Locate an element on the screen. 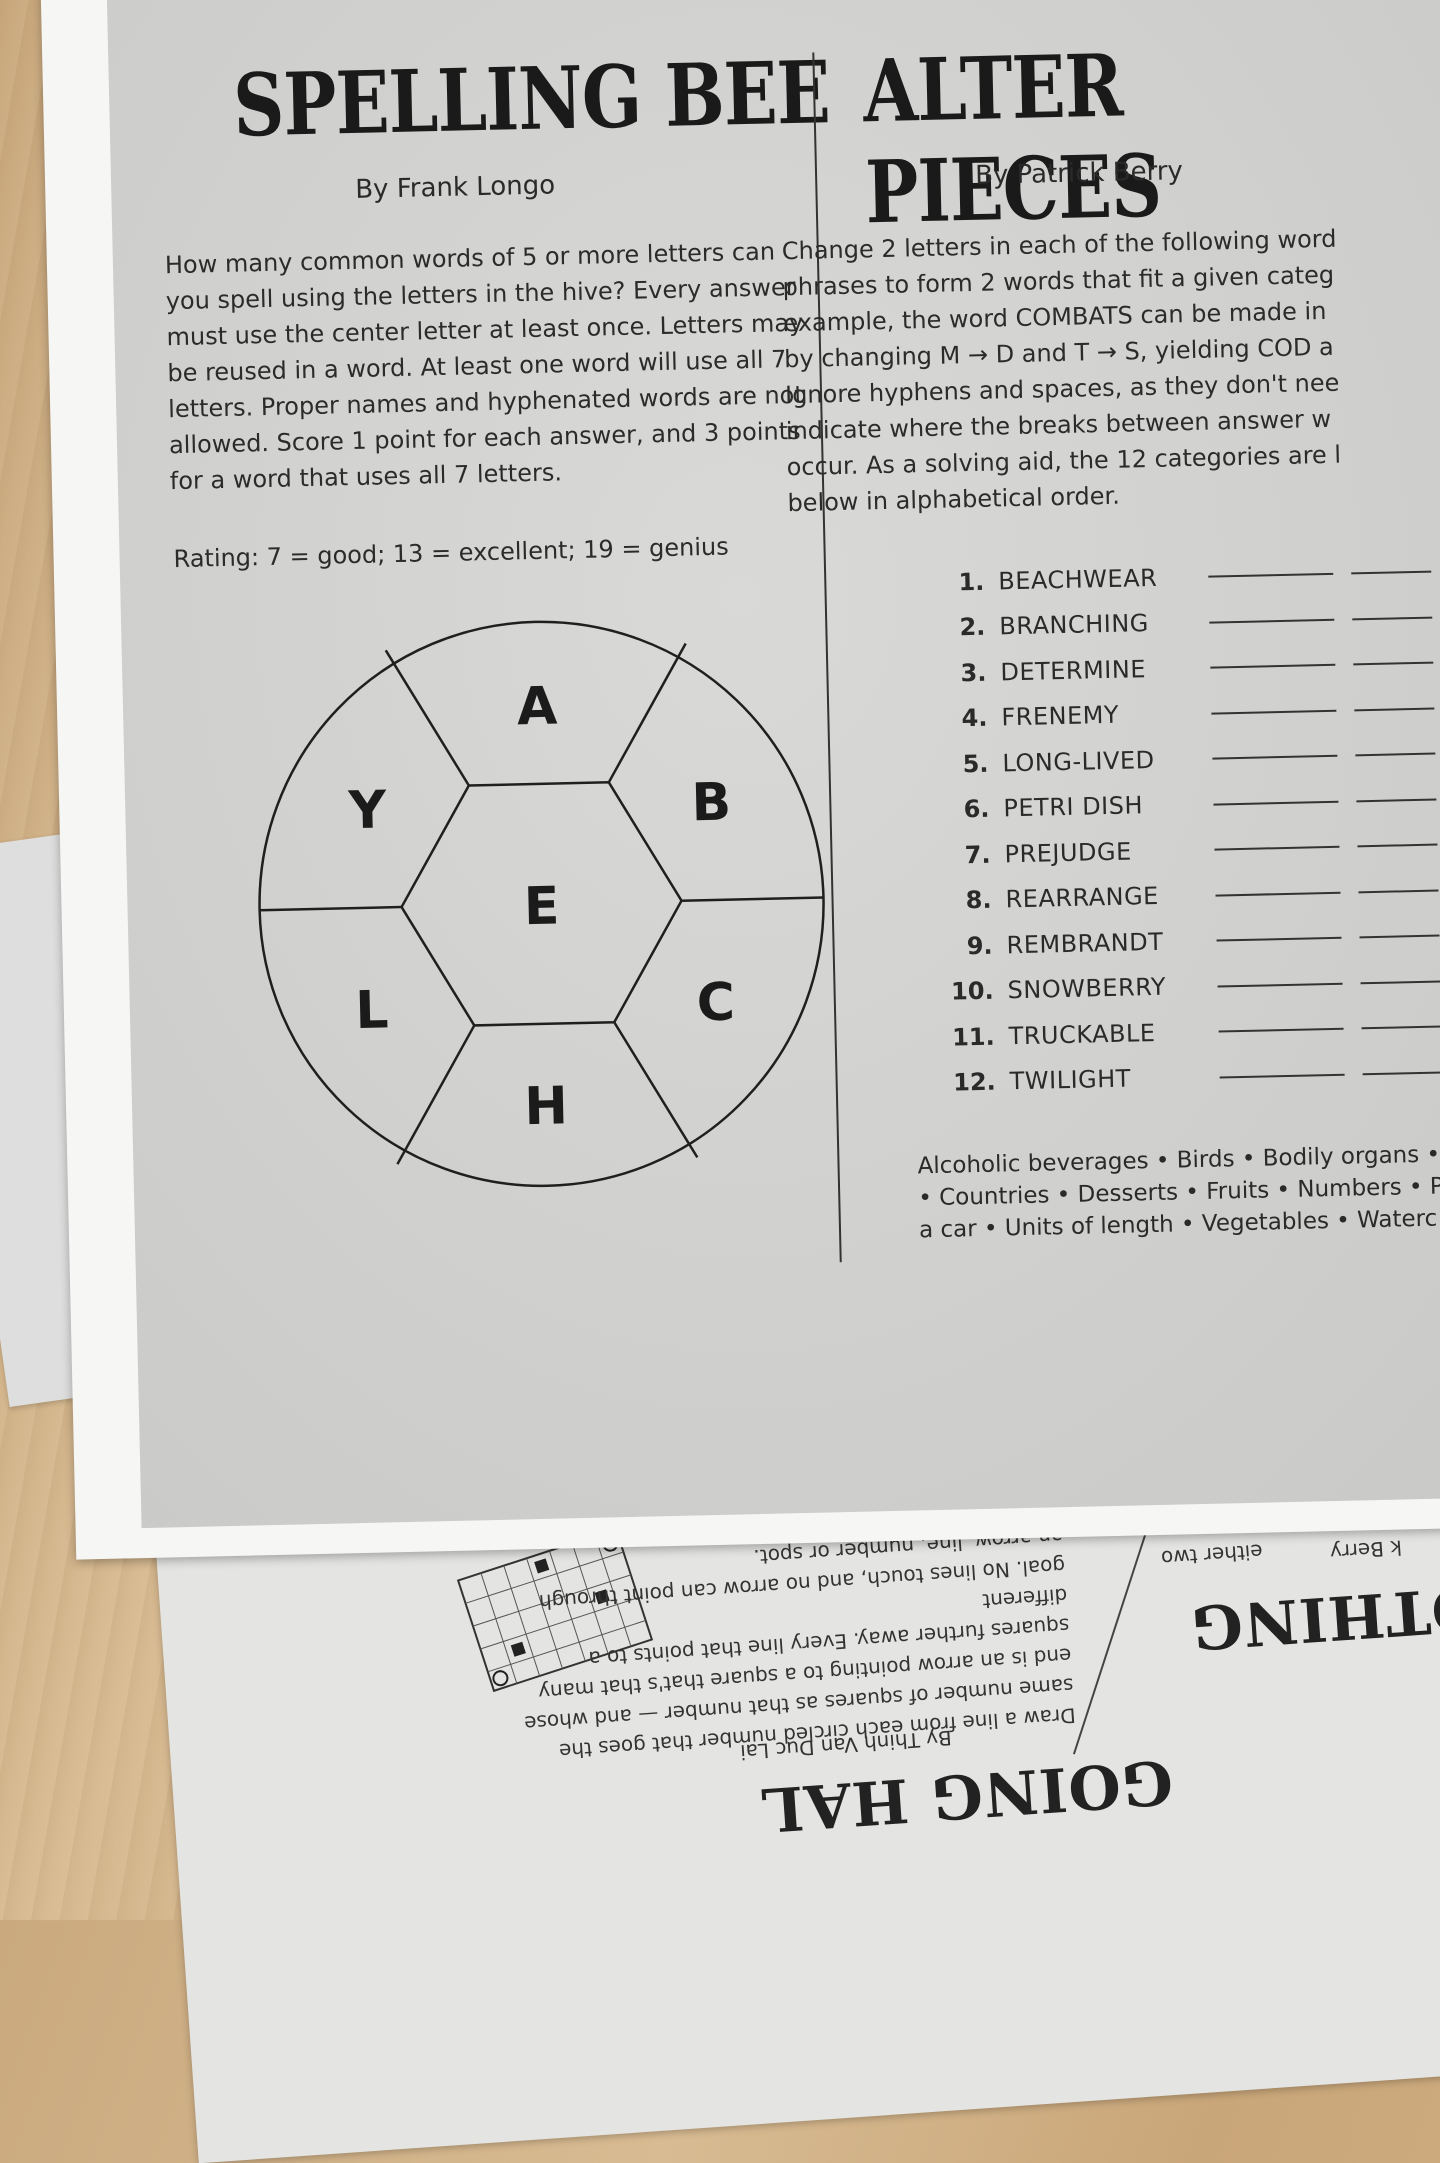 The width and height of the screenshot is (1440, 2163). hive-letter-lower-right: C is located at coordinates (716, 1003).